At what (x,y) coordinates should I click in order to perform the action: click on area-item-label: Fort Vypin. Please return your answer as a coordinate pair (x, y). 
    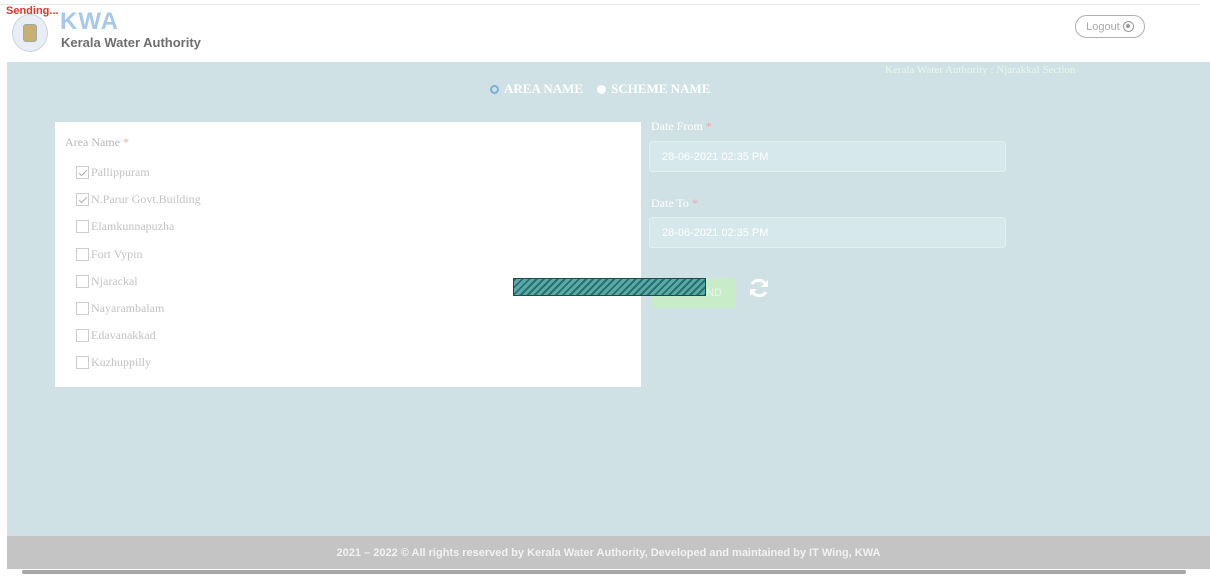
    Looking at the image, I should click on (117, 253).